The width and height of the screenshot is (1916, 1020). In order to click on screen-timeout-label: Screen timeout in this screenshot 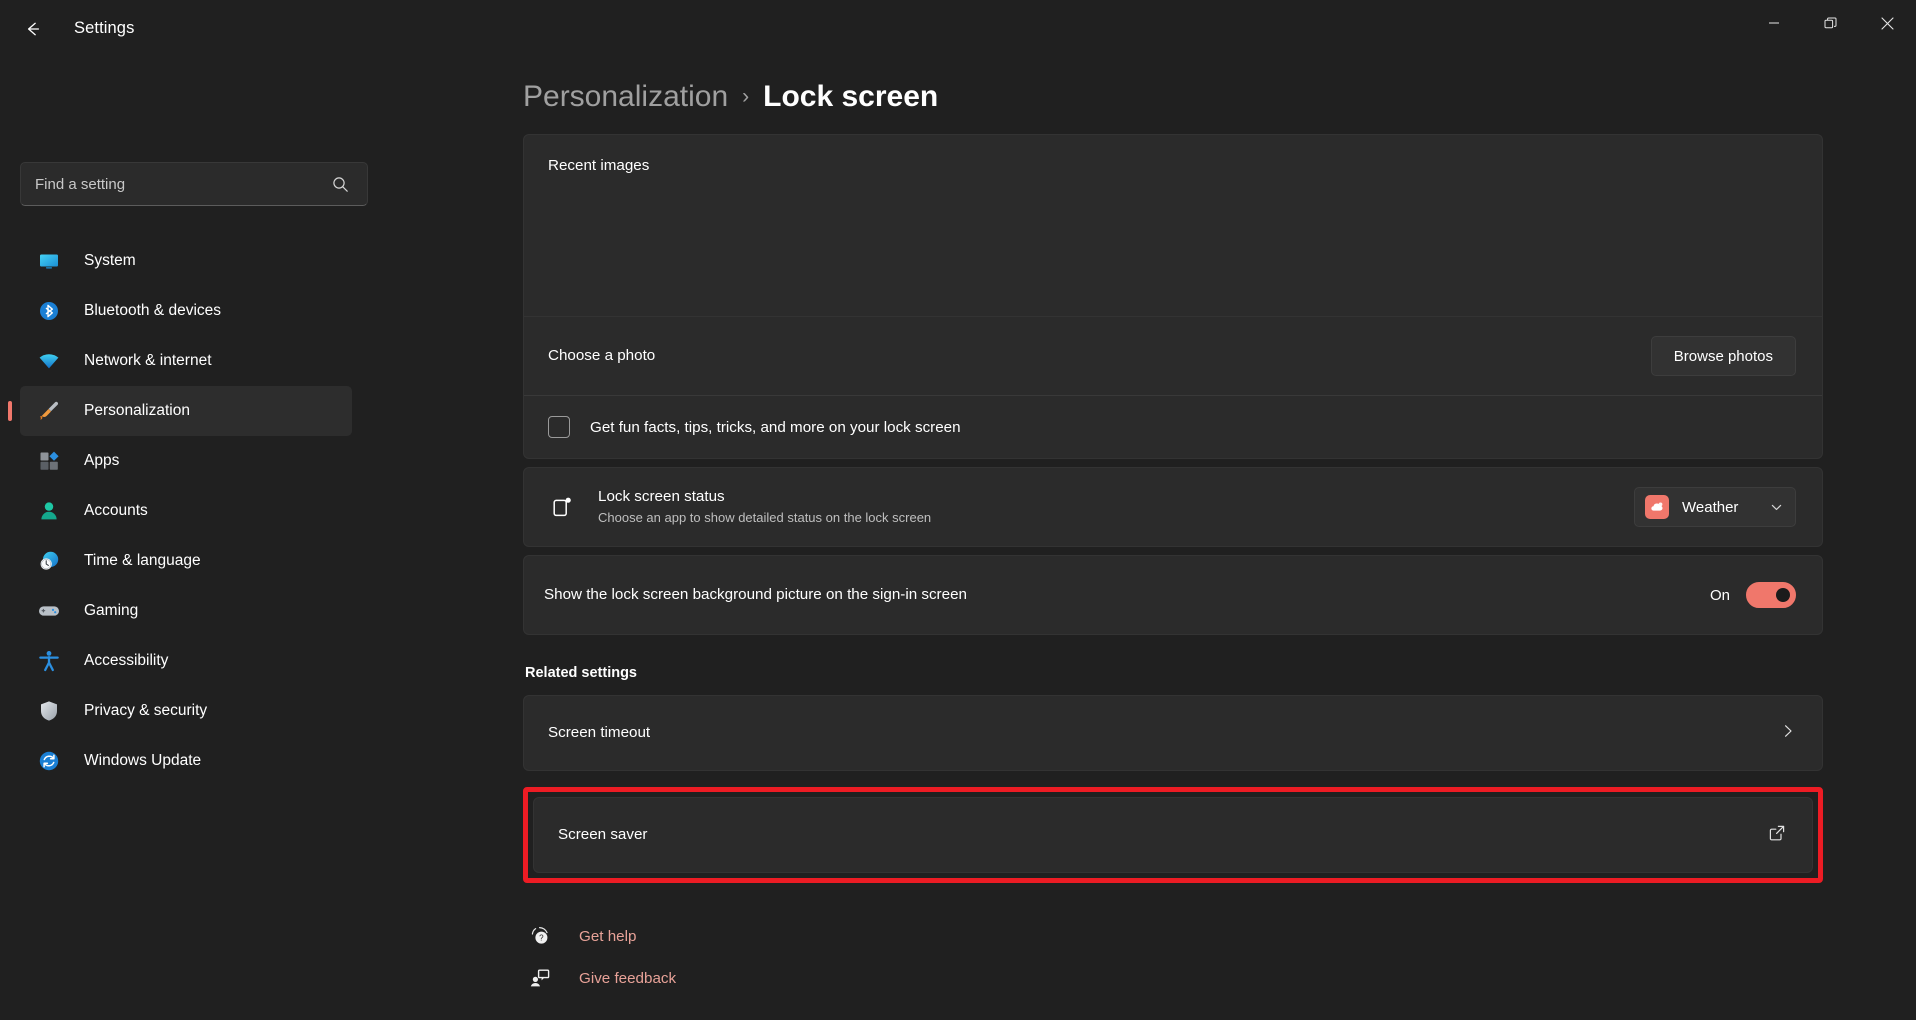, I will do `click(599, 732)`.